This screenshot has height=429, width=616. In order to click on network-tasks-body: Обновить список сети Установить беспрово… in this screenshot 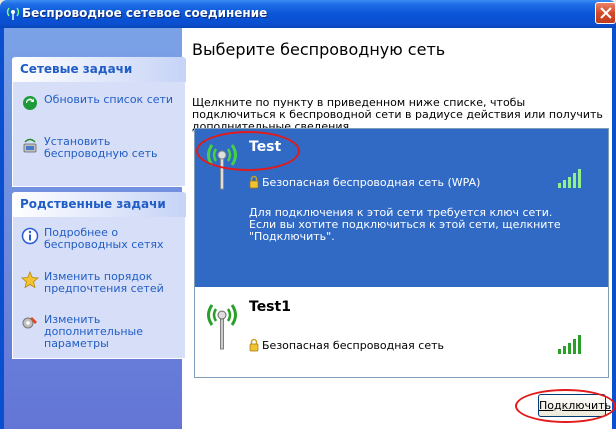, I will do `click(99, 134)`.